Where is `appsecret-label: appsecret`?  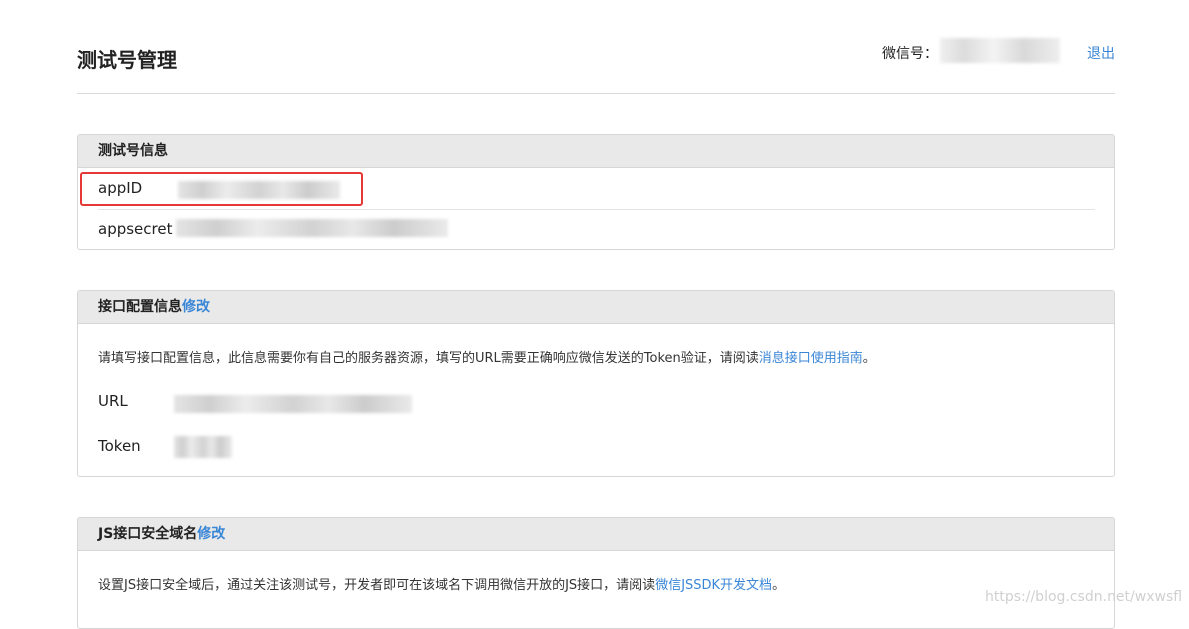 appsecret-label: appsecret is located at coordinates (135, 229).